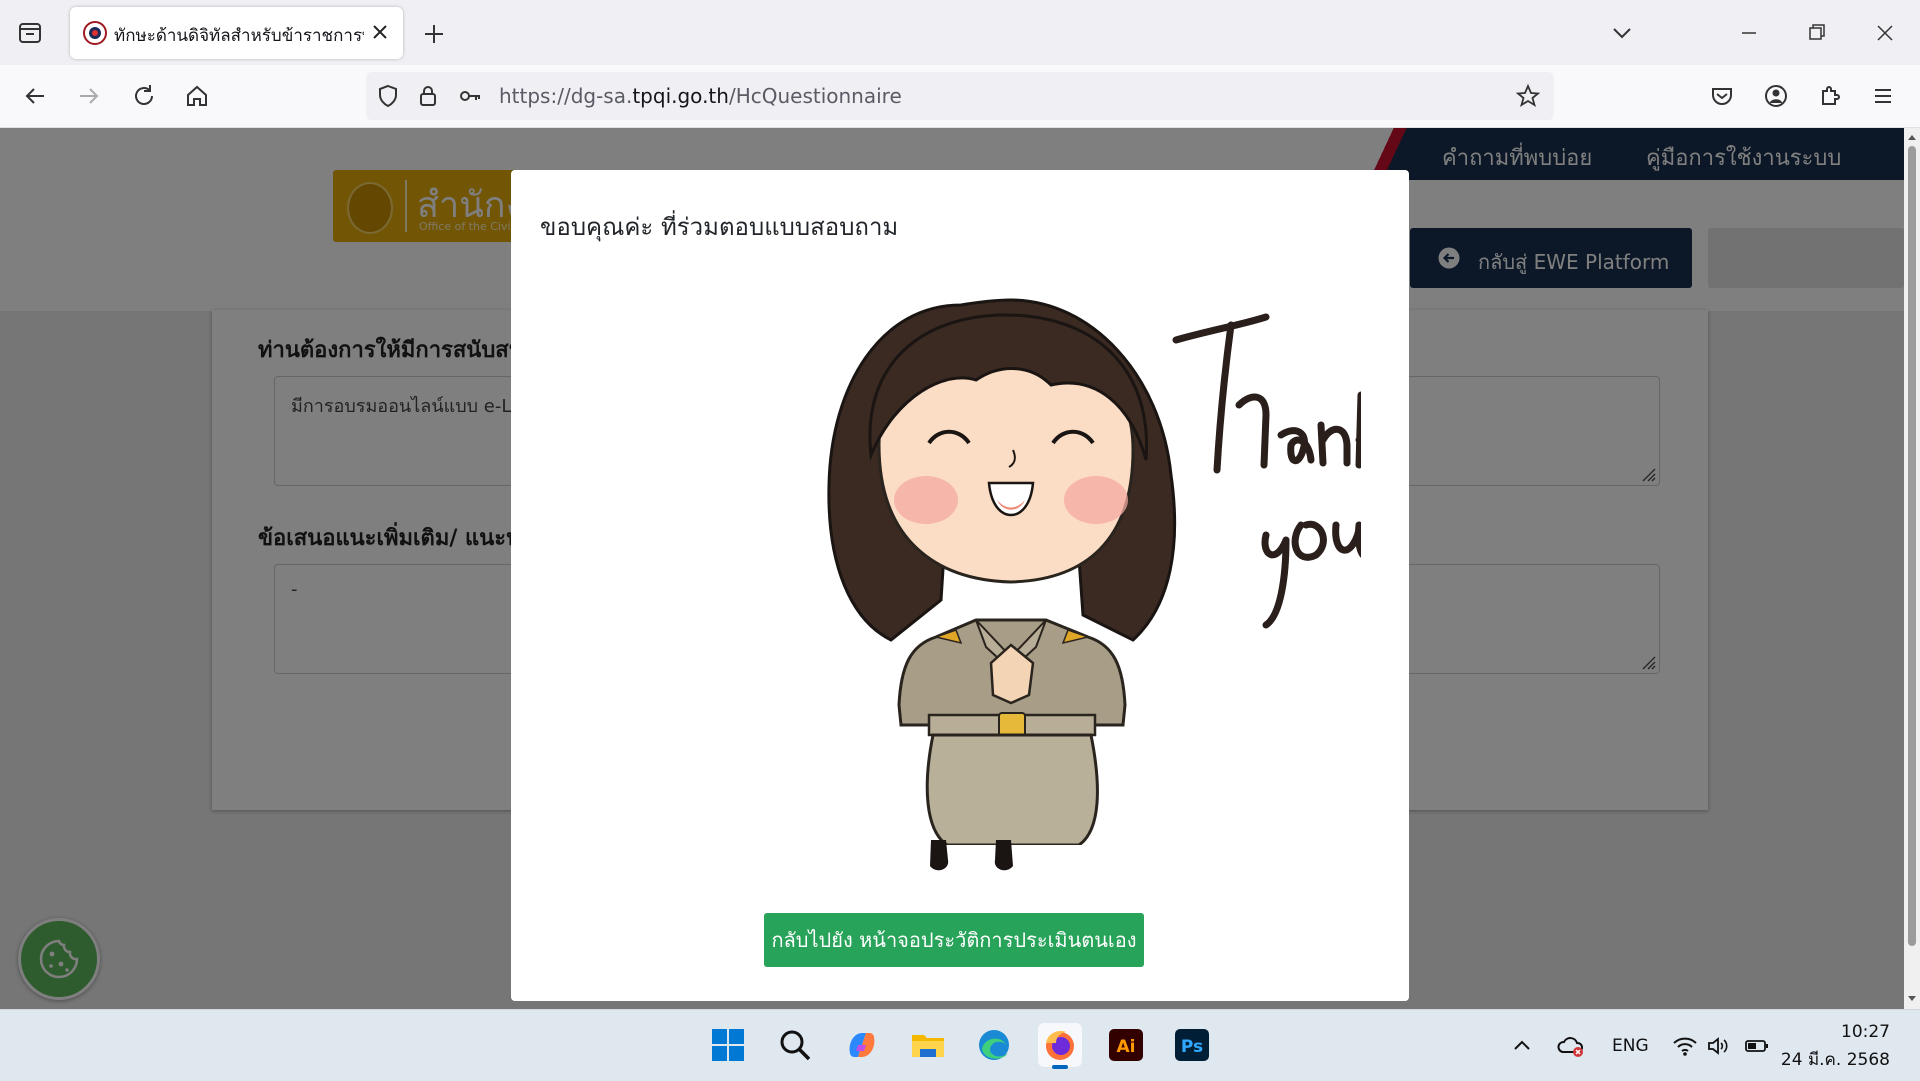 The image size is (1920, 1081). I want to click on browser-tab-active: ทักษะด้านดิจิทัลสำหรับข้าราชการพ, so click(236, 33).